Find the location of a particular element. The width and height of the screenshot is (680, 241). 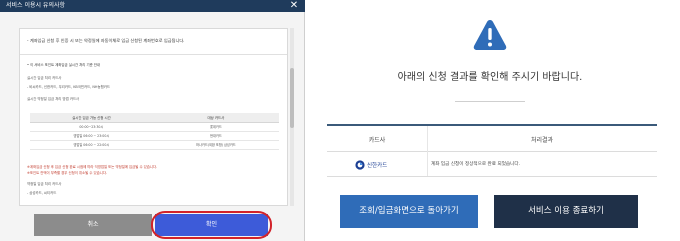

footnote: ※포인트 잔액이 부족할 경우 신청이 취소될 수 있습니다. is located at coordinates (67, 173).